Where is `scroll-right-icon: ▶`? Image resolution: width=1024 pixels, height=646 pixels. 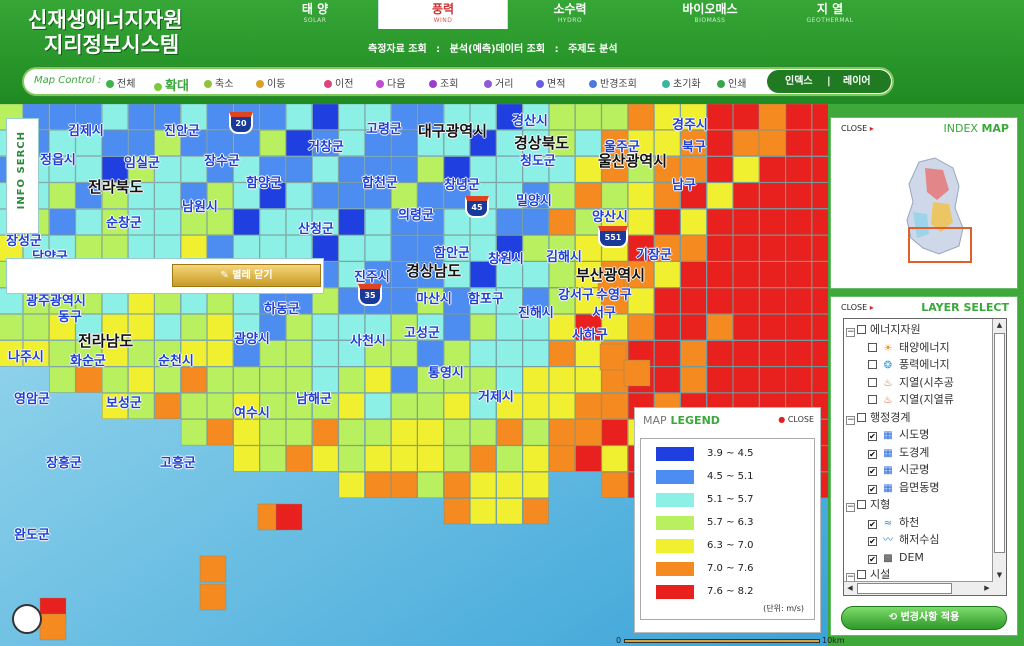
scroll-right-icon: ▶ is located at coordinates (987, 588).